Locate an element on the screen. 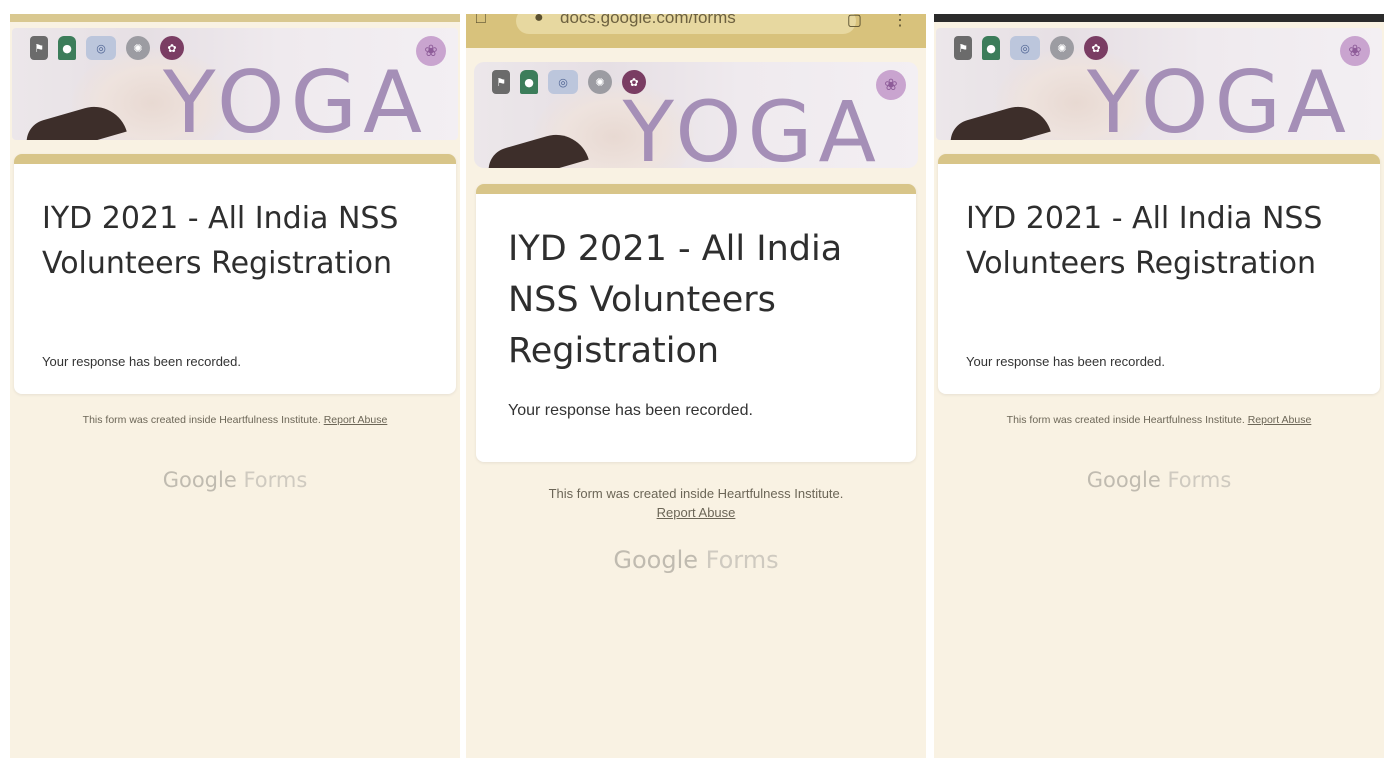 The height and width of the screenshot is (758, 1395). url-text: docs.google.com/forms is located at coordinates (648, 20).